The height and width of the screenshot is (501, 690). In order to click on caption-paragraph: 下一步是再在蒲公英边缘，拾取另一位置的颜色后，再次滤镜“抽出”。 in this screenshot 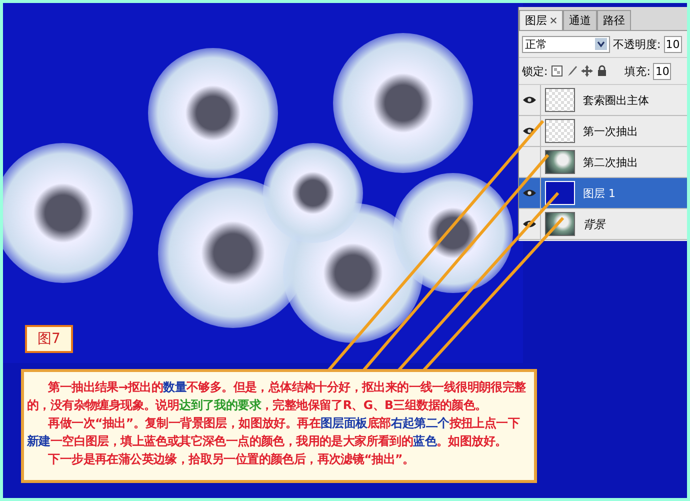, I will do `click(231, 459)`.